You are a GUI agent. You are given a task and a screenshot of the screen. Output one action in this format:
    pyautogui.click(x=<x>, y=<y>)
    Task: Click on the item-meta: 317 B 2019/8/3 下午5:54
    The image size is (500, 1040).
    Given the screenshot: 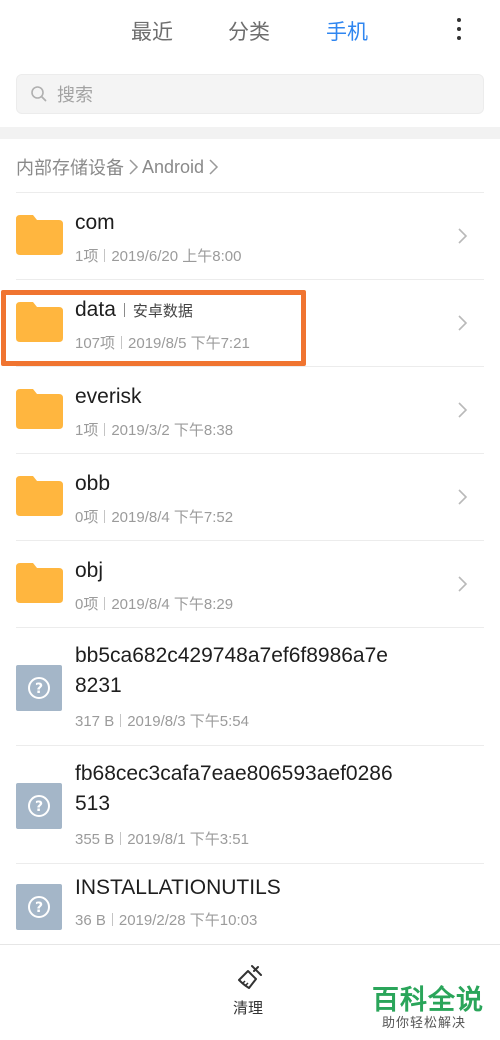 What is the action you would take?
    pyautogui.click(x=162, y=721)
    